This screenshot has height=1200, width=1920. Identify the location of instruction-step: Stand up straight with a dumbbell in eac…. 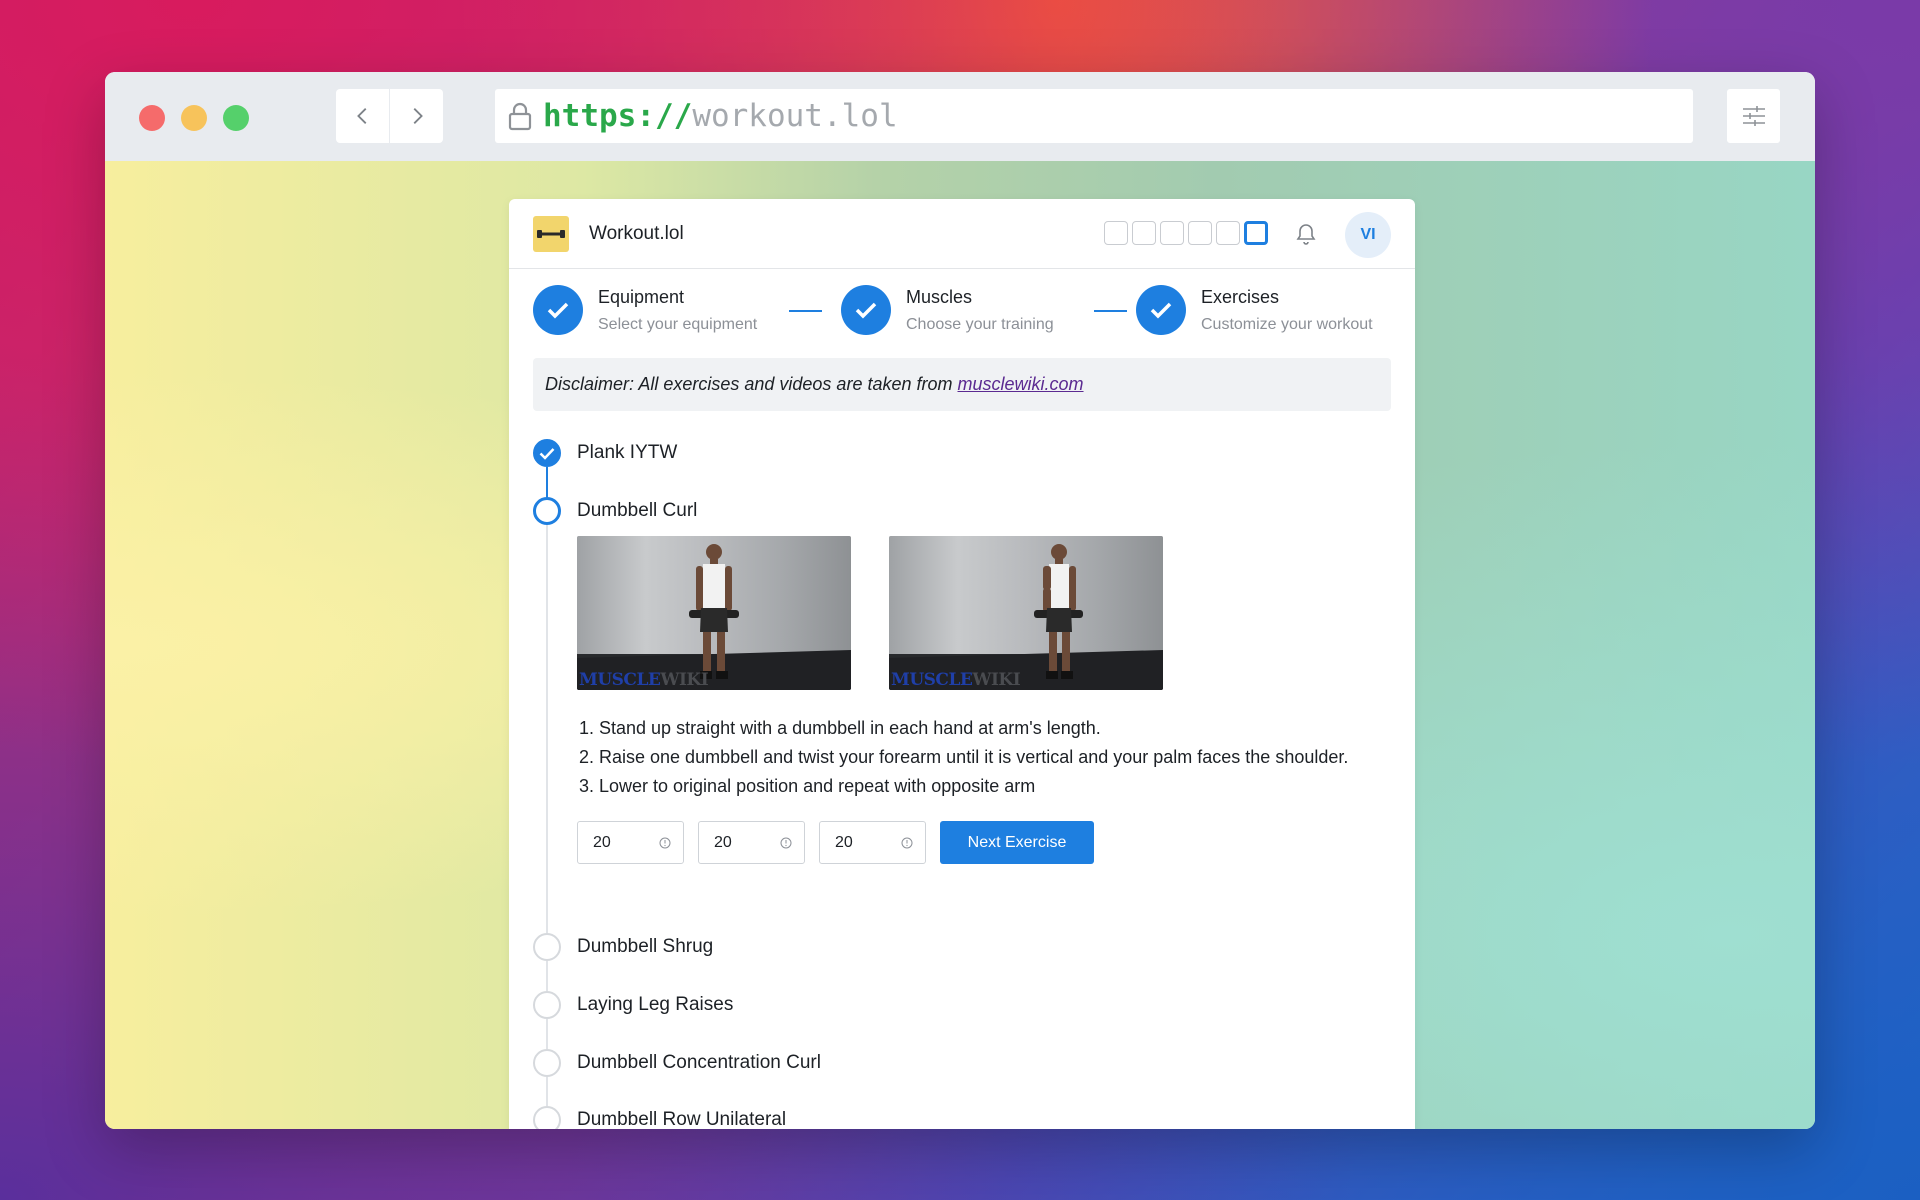
(988, 728).